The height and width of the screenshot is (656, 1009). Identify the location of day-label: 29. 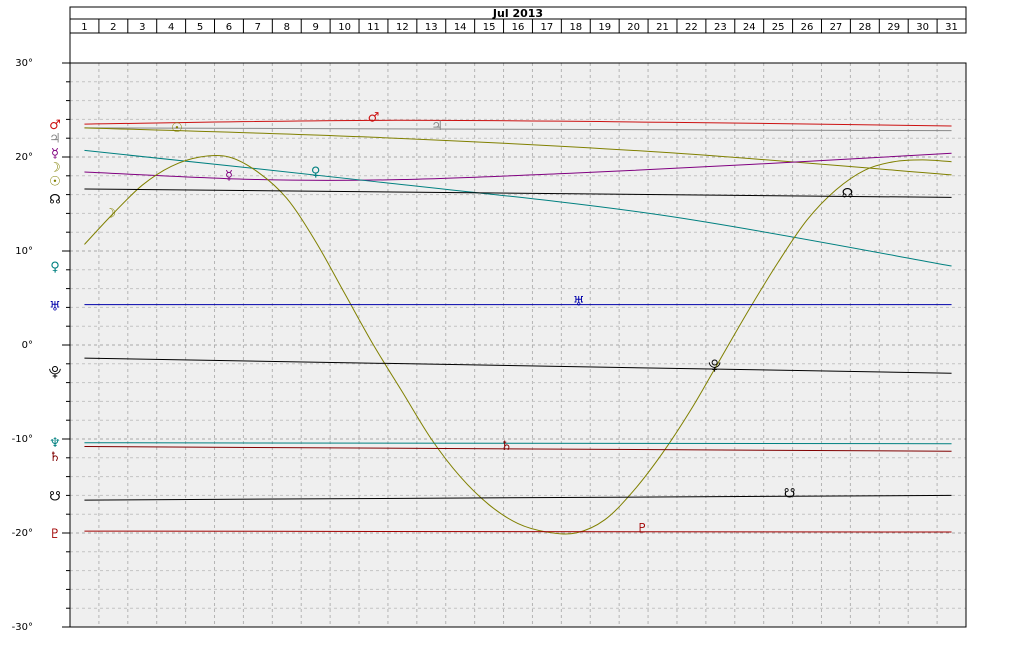
(893, 27).